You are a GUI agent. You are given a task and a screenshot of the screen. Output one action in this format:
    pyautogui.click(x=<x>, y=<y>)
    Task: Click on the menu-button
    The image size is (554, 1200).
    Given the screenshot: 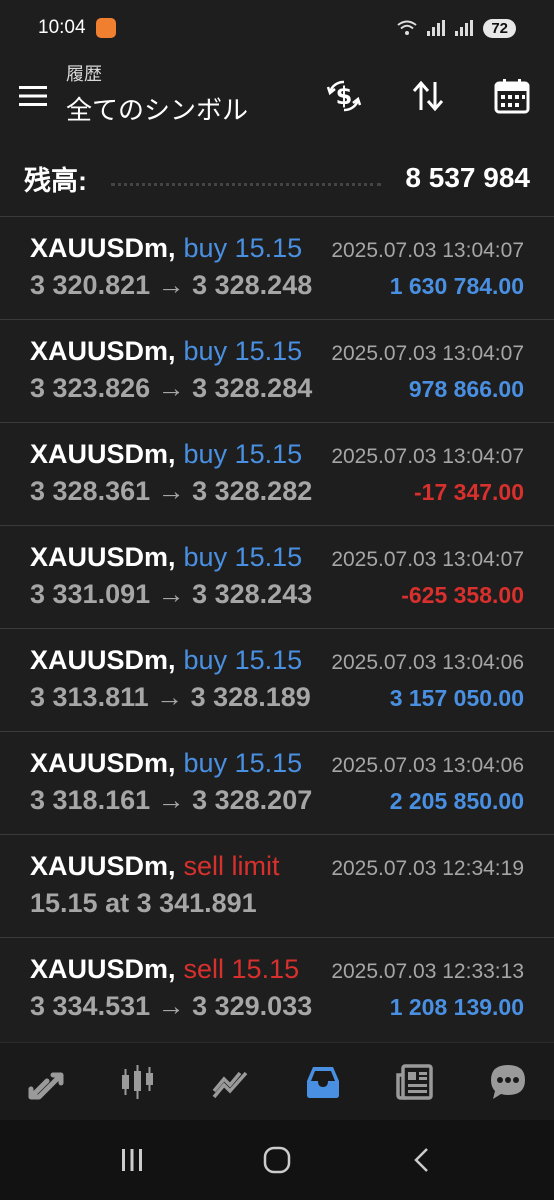 What is the action you would take?
    pyautogui.click(x=33, y=96)
    